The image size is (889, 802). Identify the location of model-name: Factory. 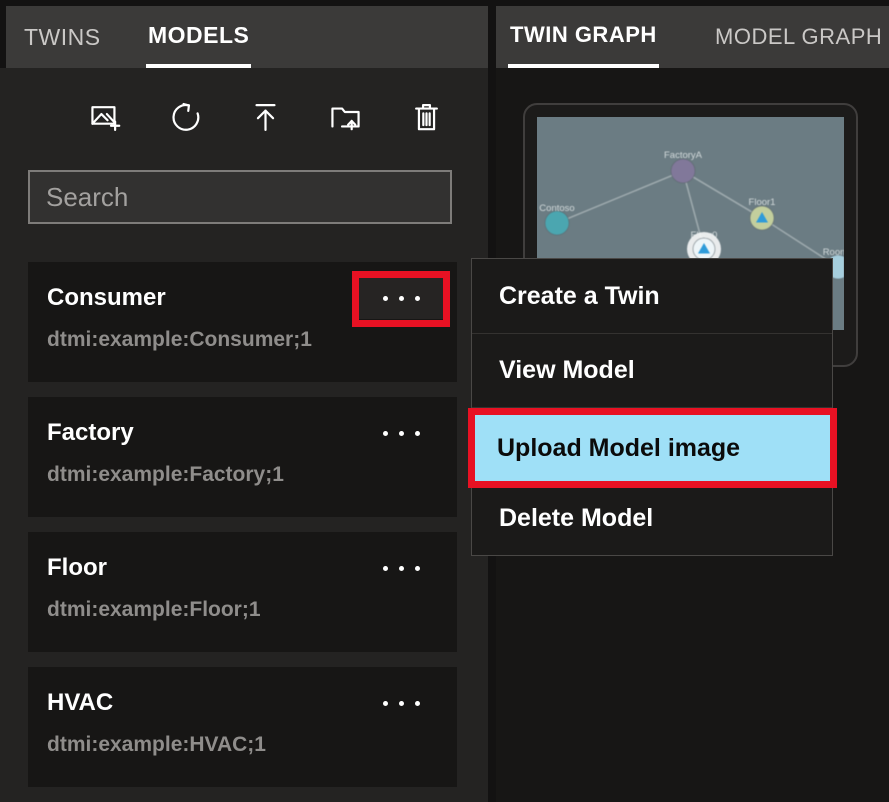
(90, 432).